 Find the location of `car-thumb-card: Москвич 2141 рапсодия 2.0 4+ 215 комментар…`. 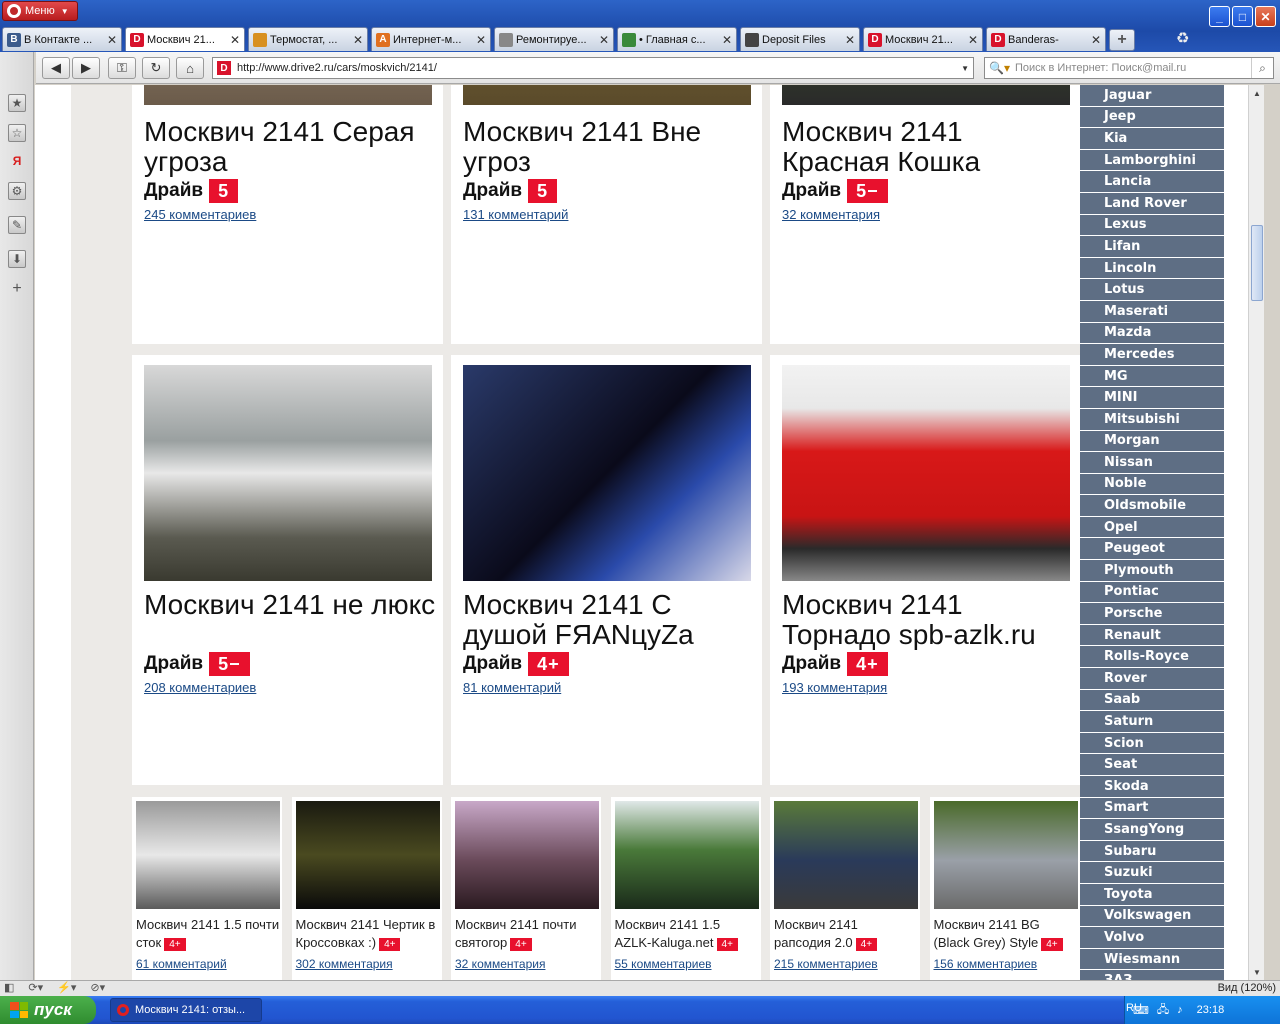

car-thumb-card: Москвич 2141 рапсодия 2.0 4+ 215 комментар… is located at coordinates (845, 888).